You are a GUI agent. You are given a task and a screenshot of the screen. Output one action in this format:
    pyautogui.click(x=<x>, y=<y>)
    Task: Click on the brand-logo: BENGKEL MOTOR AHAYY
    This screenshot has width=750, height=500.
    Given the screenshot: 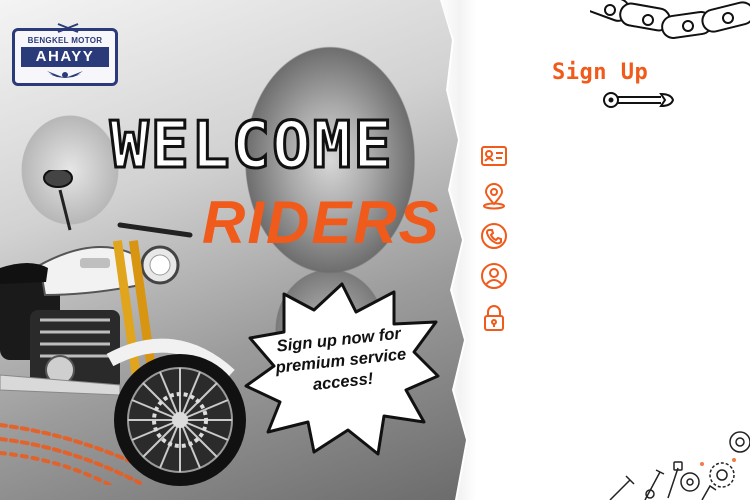 What is the action you would take?
    pyautogui.click(x=65, y=54)
    